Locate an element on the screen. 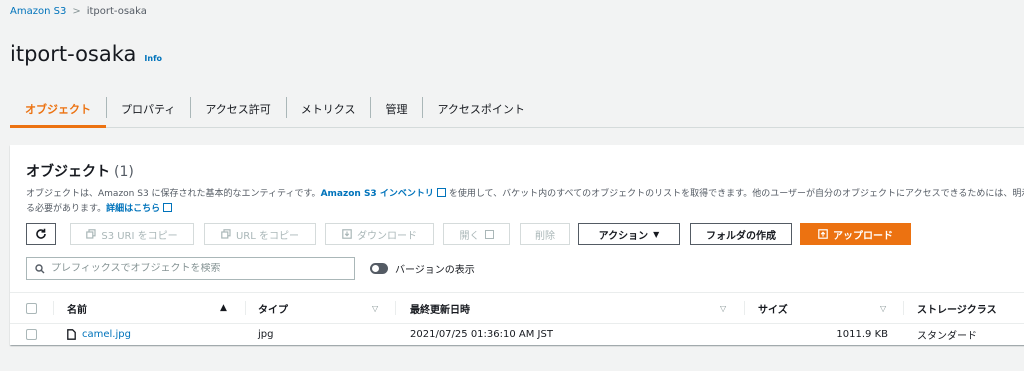  select-all-checkbox is located at coordinates (31, 308).